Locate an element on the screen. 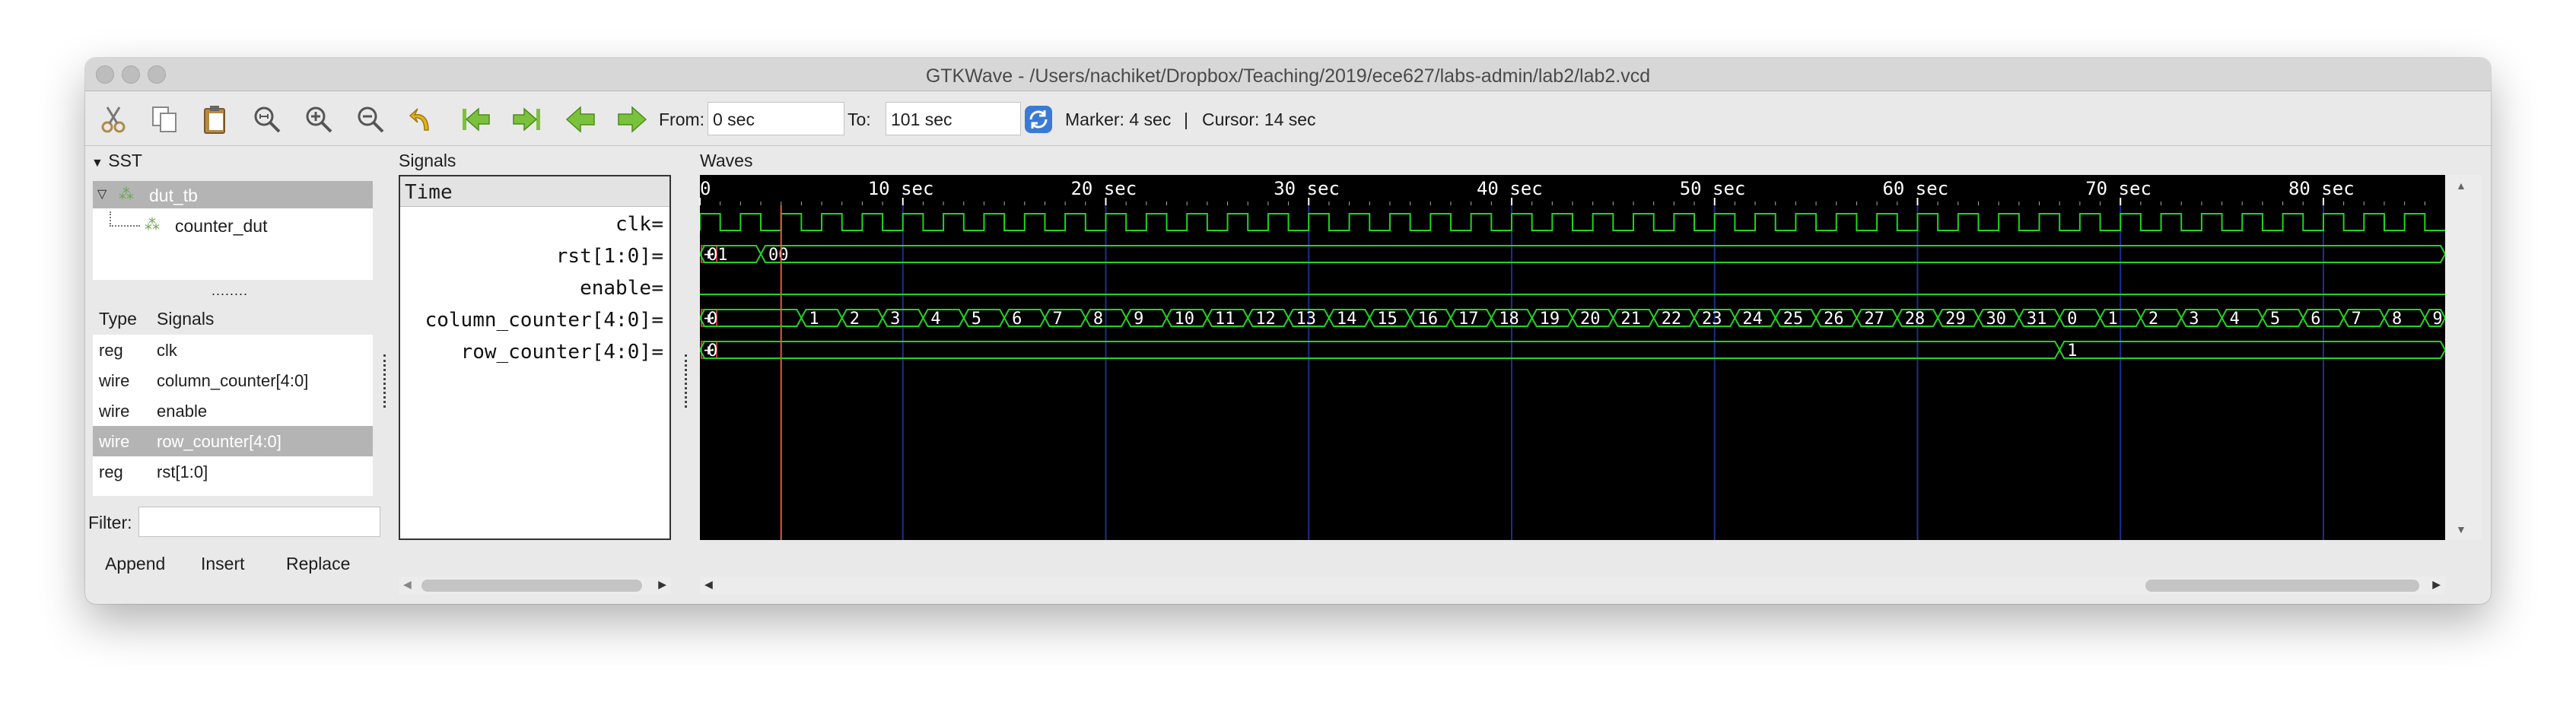  waves-vertical-scrollbar: ▲ ▼ is located at coordinates (2464, 357).